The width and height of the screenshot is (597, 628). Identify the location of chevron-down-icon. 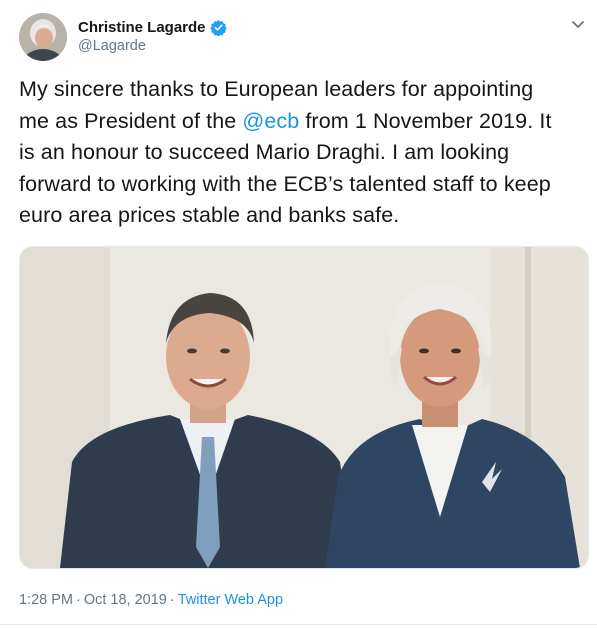
(578, 24).